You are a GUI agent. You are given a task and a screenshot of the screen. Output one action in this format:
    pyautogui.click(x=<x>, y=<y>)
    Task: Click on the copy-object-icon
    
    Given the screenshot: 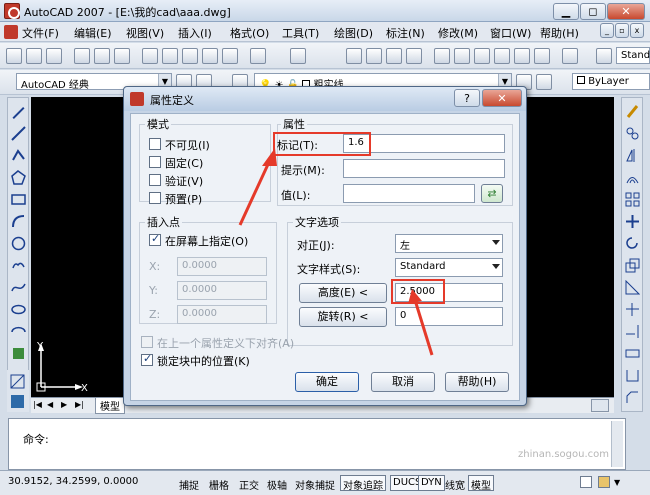 What is the action you would take?
    pyautogui.click(x=632, y=133)
    